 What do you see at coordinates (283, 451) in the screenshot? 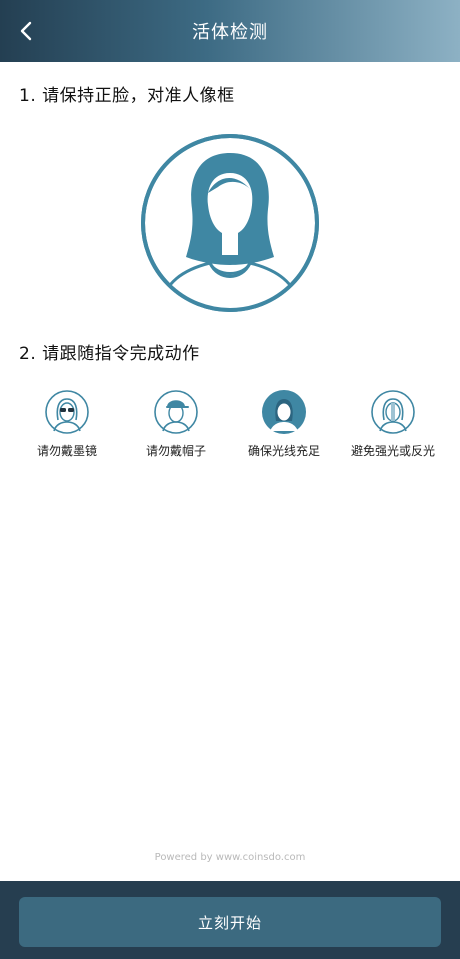
I see `tip-label: 确保光线充足` at bounding box center [283, 451].